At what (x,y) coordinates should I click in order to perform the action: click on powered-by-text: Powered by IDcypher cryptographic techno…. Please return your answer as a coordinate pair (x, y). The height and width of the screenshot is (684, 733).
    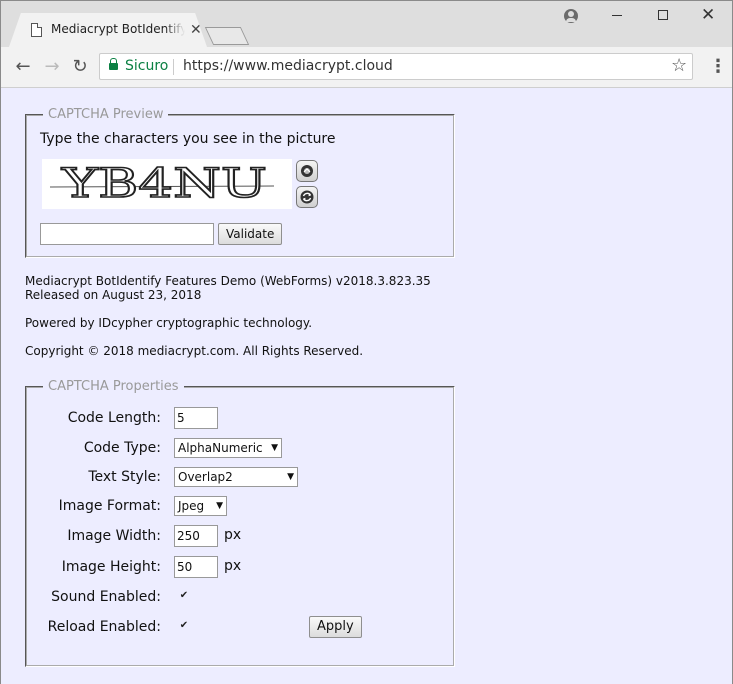
    Looking at the image, I should click on (169, 323).